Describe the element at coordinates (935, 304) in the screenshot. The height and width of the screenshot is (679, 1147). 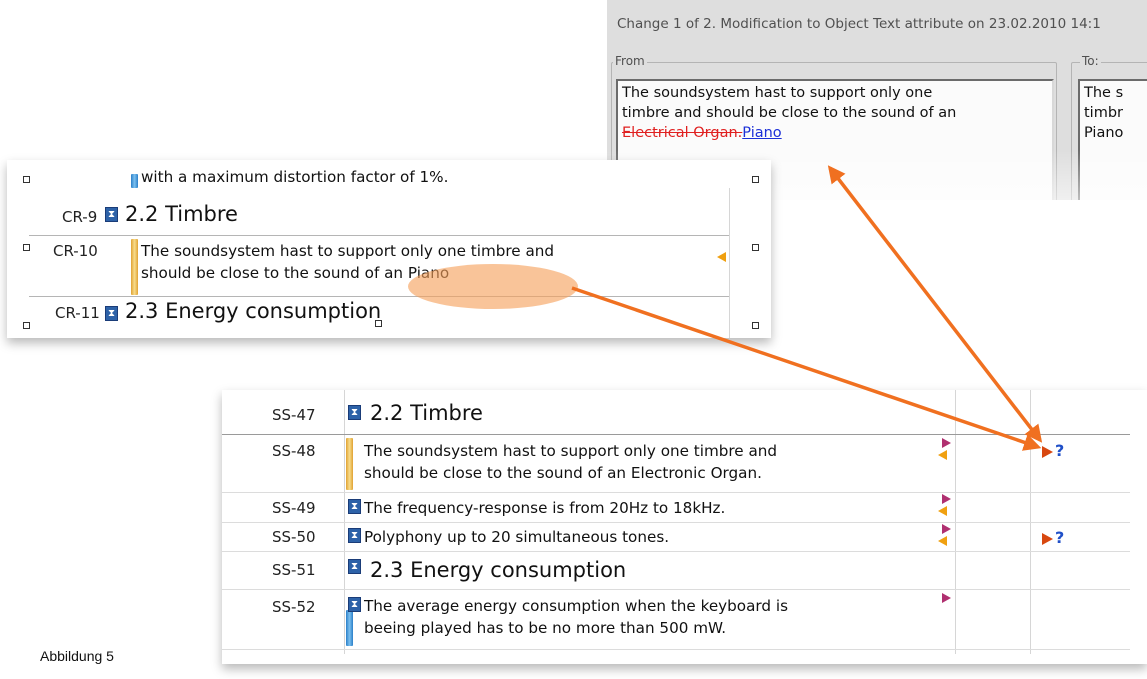
I see `arrow-to-changed-text` at that location.